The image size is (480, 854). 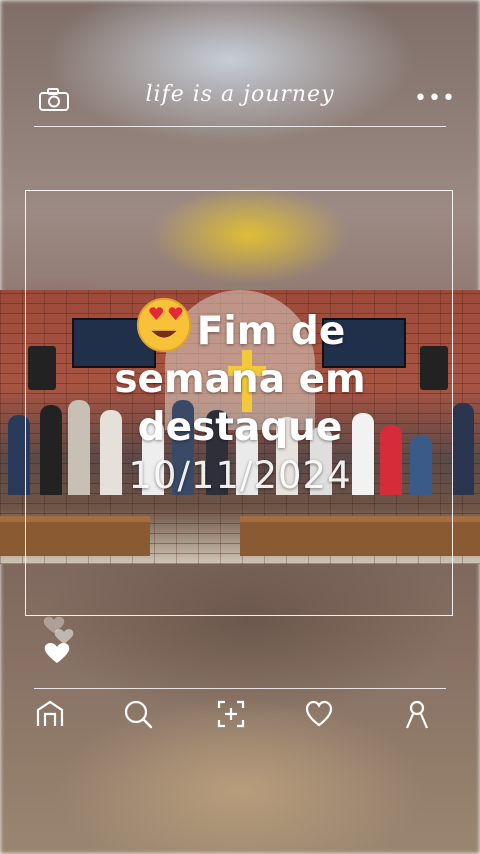 I want to click on heart-eyes-emoji-icon, so click(x=163, y=325).